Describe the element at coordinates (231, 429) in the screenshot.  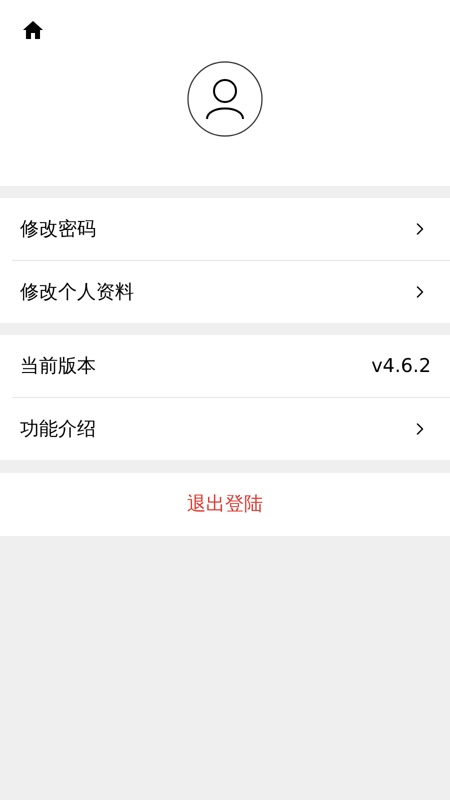
I see `menu-item: 功能介绍` at that location.